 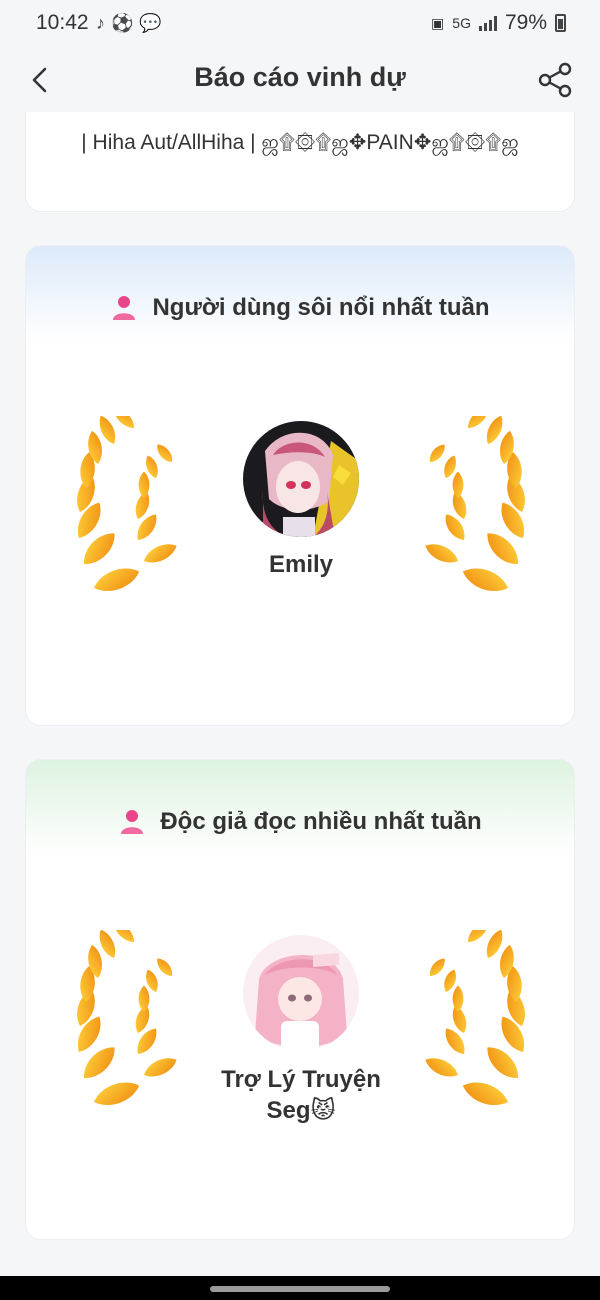 I want to click on tiktok-icon: ♪, so click(x=100, y=23).